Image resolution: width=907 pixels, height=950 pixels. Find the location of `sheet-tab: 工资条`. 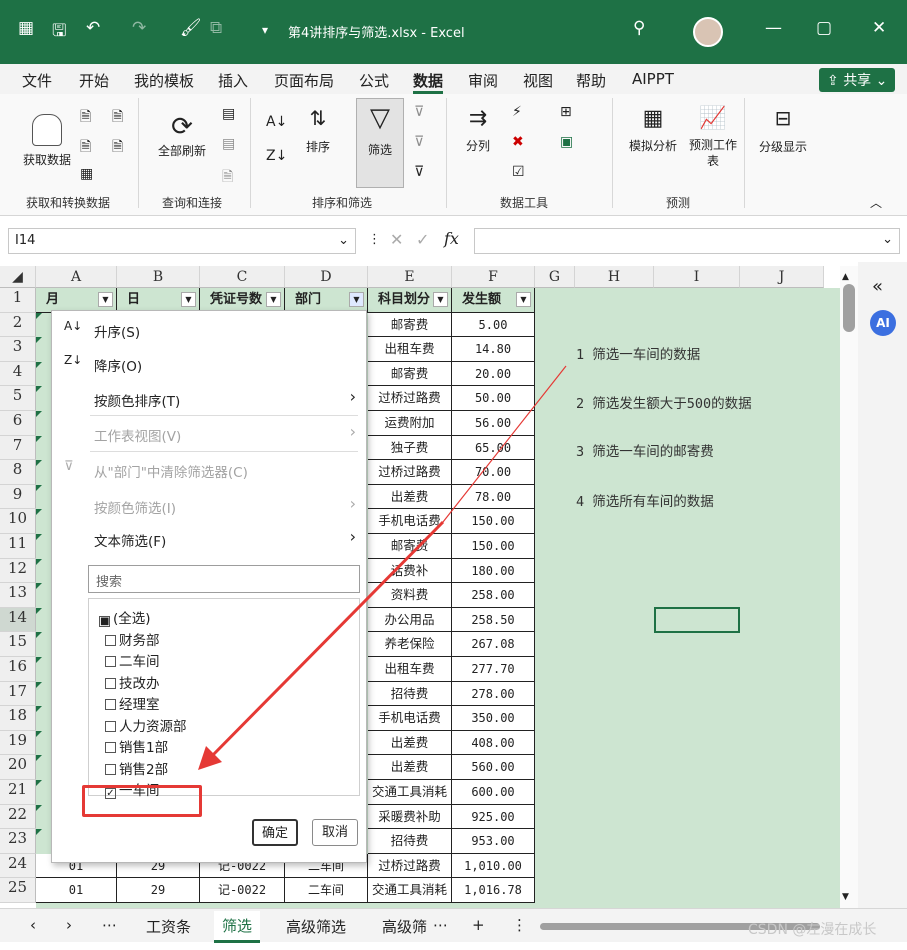

sheet-tab: 工资条 is located at coordinates (168, 926).